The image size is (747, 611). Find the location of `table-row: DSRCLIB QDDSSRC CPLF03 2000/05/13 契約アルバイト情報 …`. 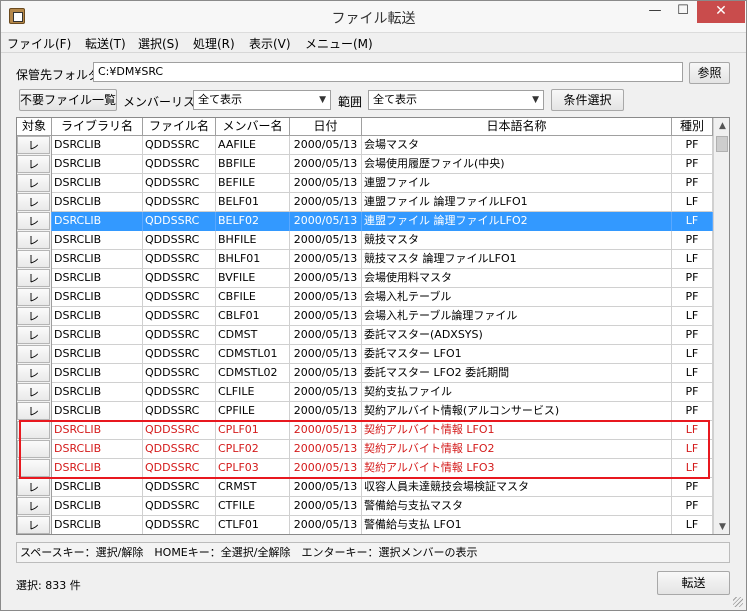

table-row: DSRCLIB QDDSSRC CPLF03 2000/05/13 契約アルバイト情報 … is located at coordinates (365, 468).